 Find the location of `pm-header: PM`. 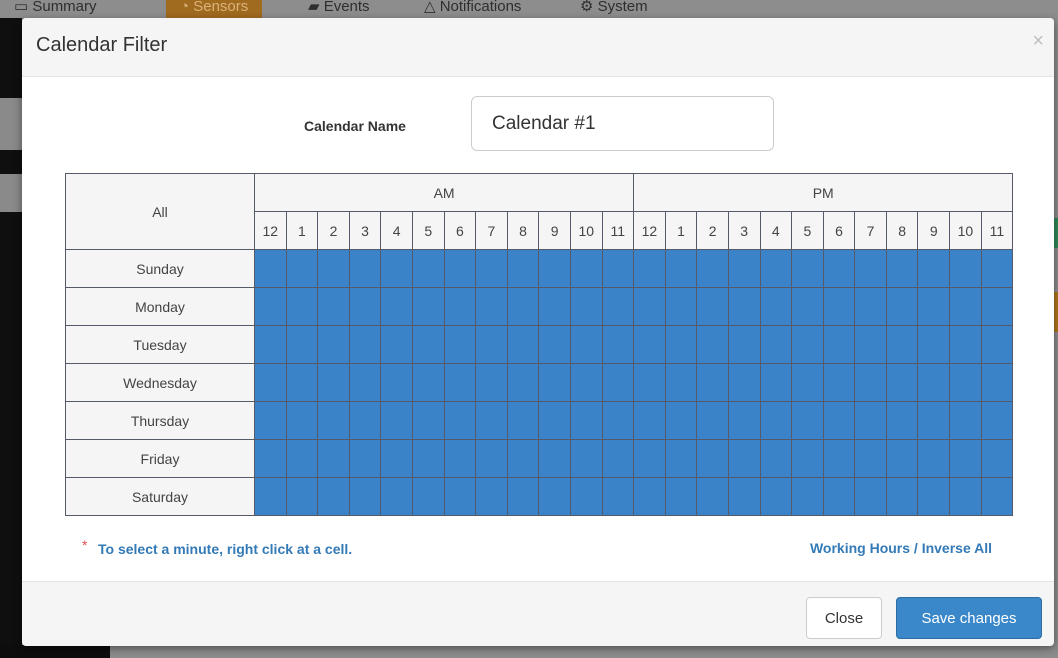

pm-header: PM is located at coordinates (823, 192).